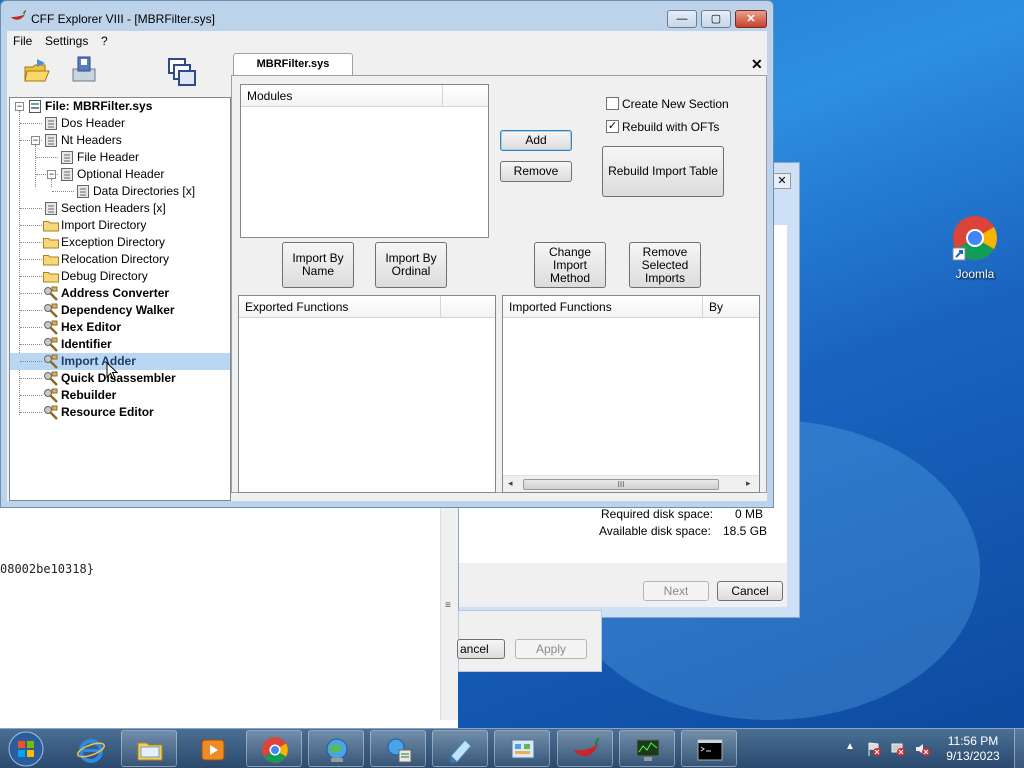 The width and height of the screenshot is (1024, 768). Describe the element at coordinates (665, 265) in the screenshot. I see `remove-selected-imports-button: Remove Selected Imports` at that location.